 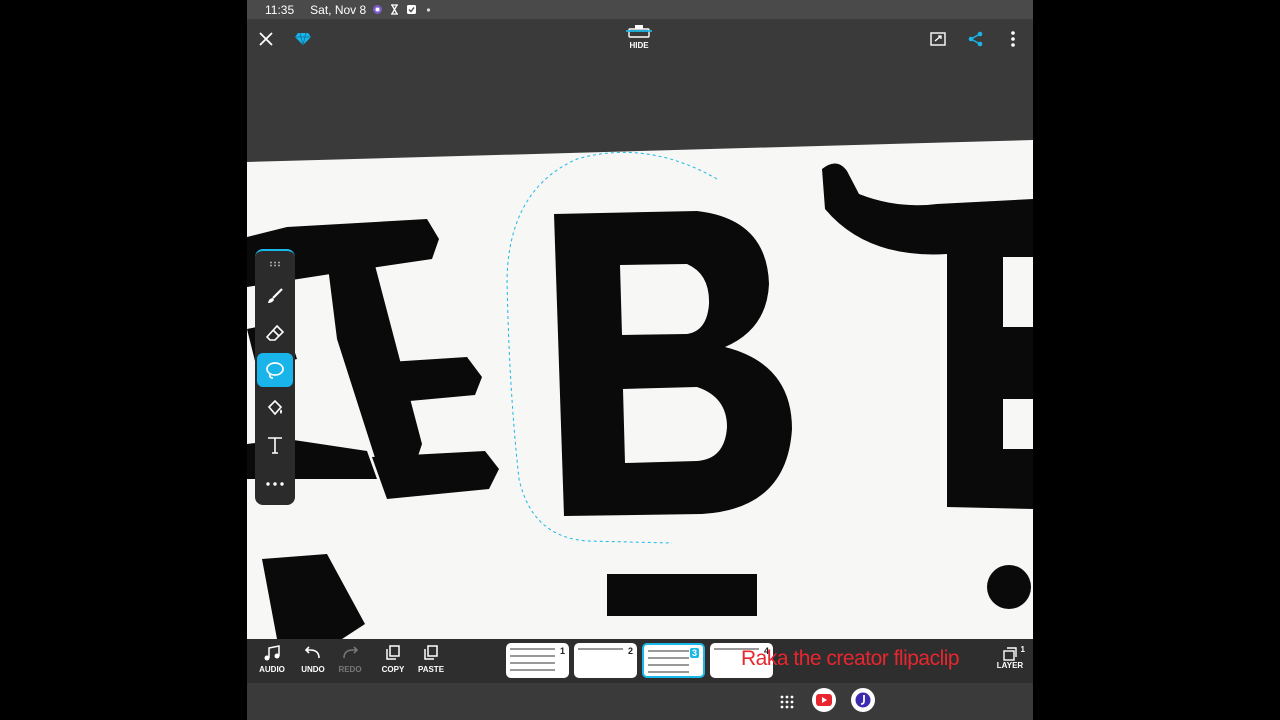 What do you see at coordinates (639, 45) in the screenshot?
I see `hide-label: HIDE` at bounding box center [639, 45].